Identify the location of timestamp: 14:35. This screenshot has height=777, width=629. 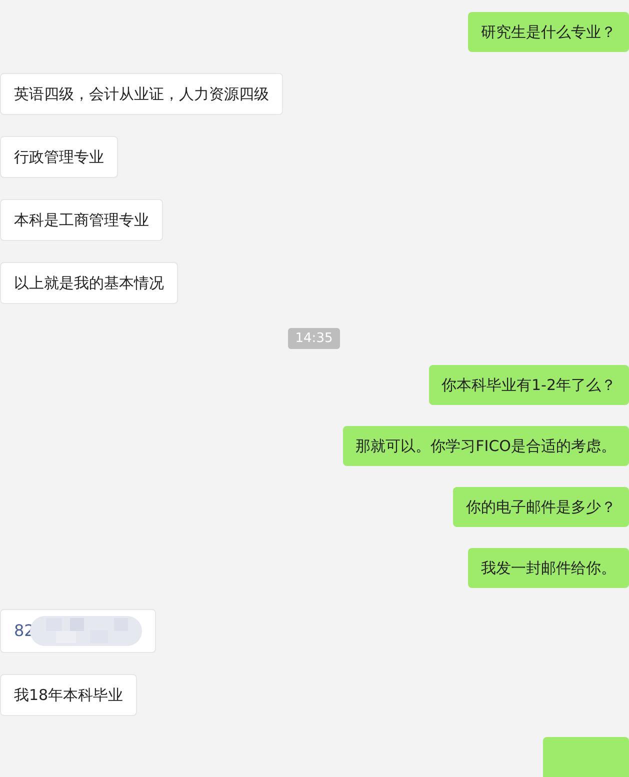
(314, 338).